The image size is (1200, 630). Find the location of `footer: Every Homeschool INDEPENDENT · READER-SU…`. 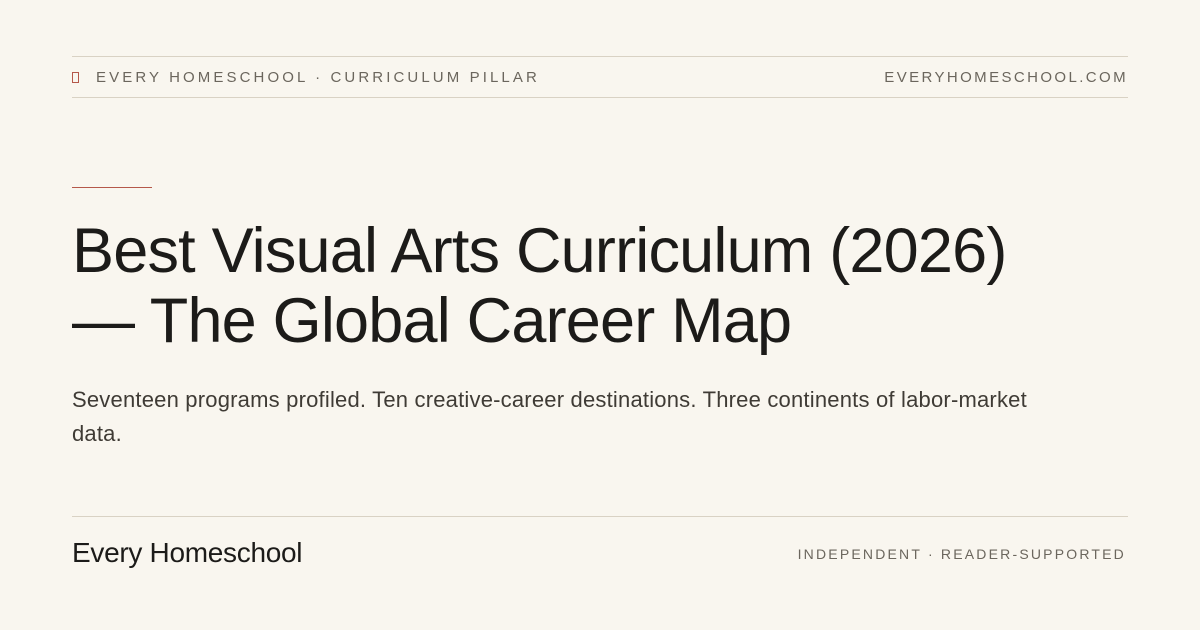

footer: Every Homeschool INDEPENDENT · READER-SU… is located at coordinates (600, 556).